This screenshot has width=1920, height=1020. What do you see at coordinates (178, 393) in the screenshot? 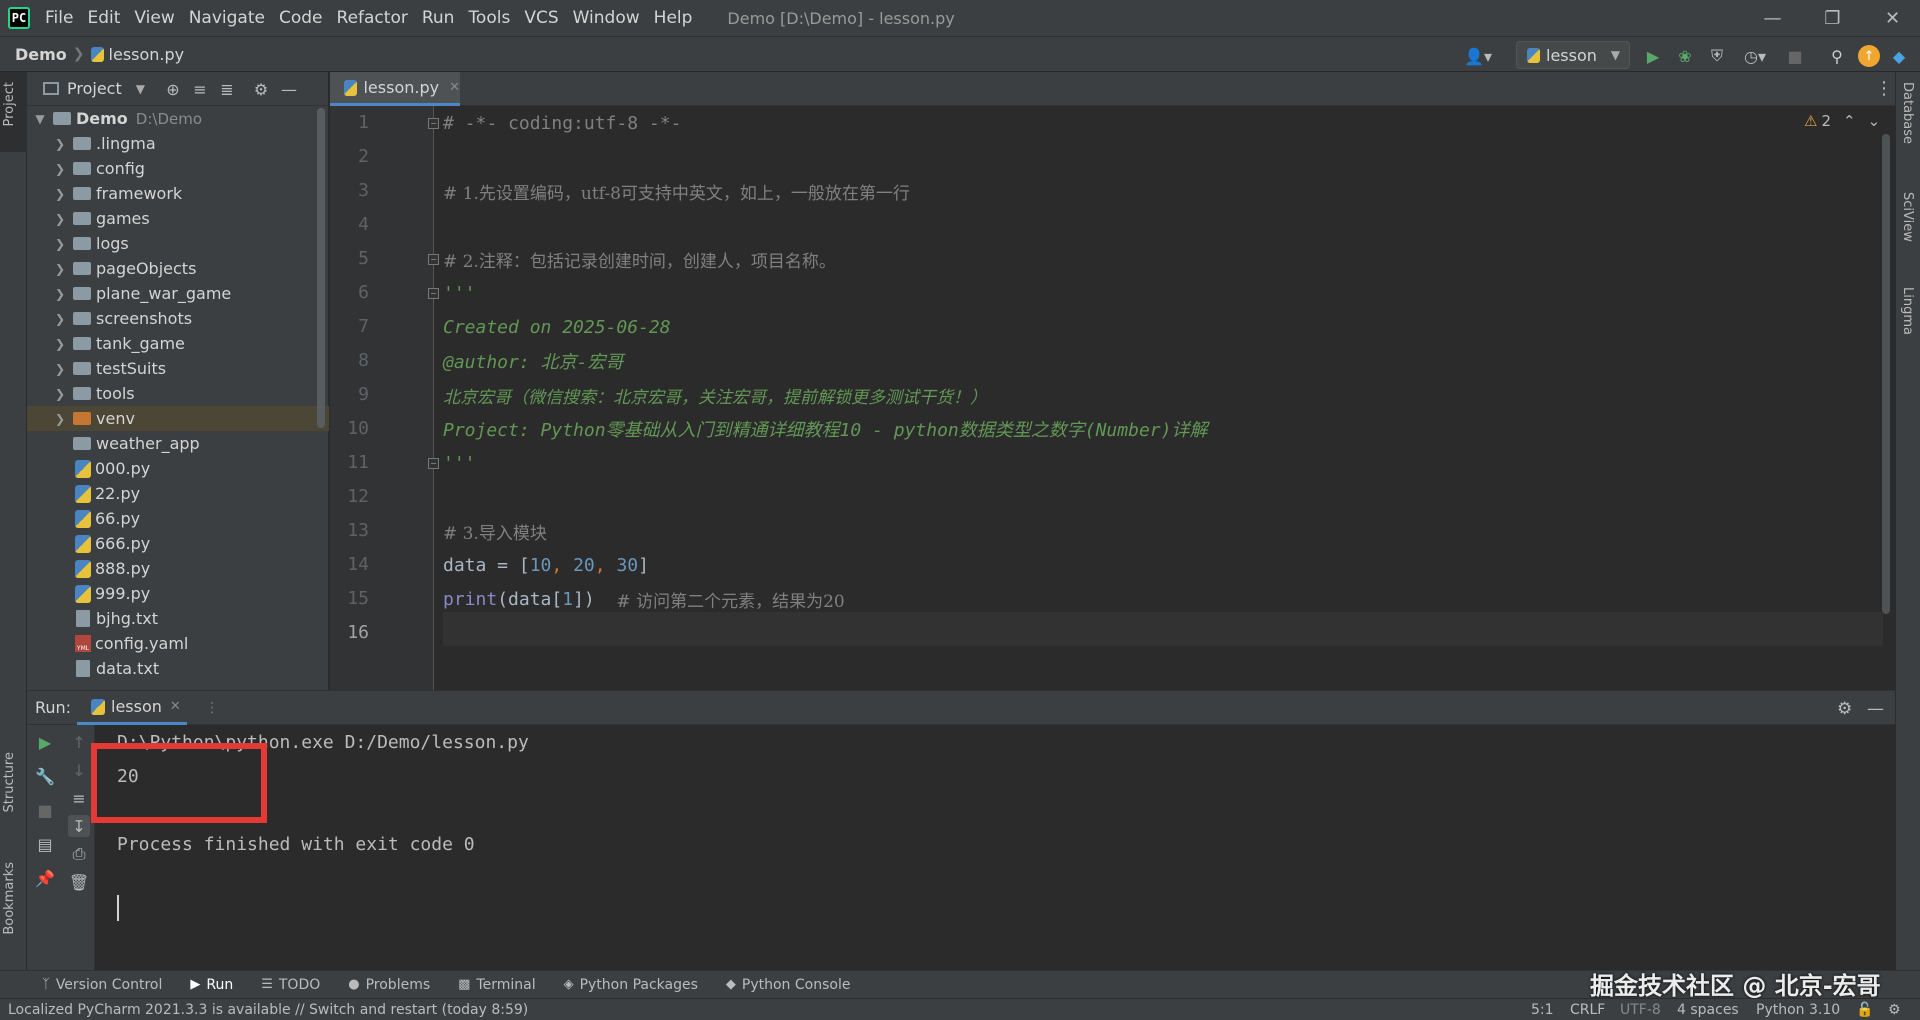
I see `tree-folder: ❯ tools` at bounding box center [178, 393].